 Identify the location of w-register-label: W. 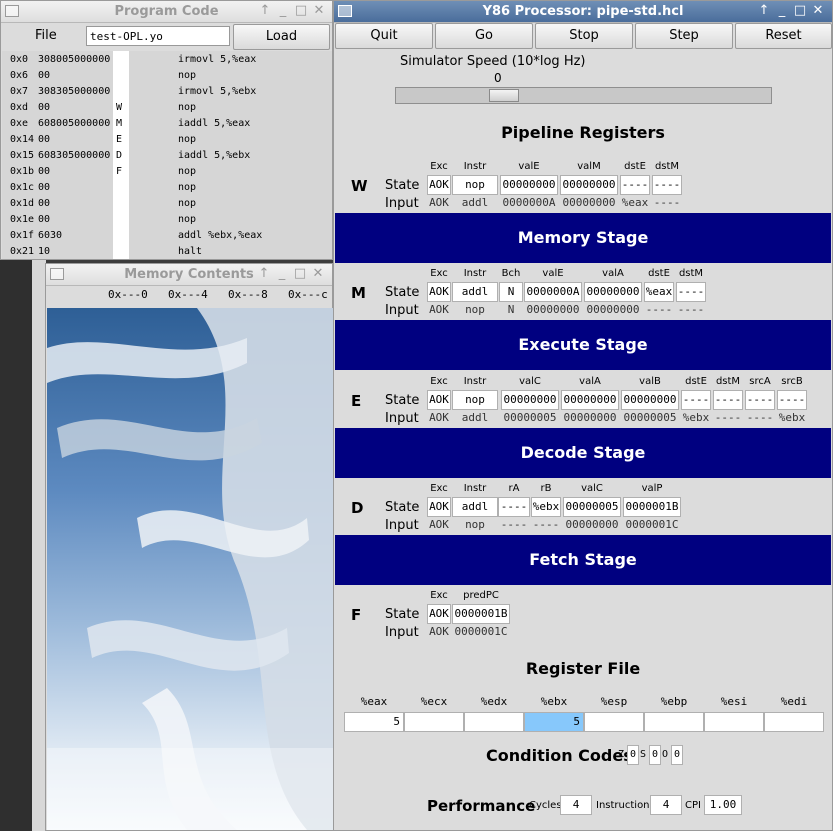
(359, 186).